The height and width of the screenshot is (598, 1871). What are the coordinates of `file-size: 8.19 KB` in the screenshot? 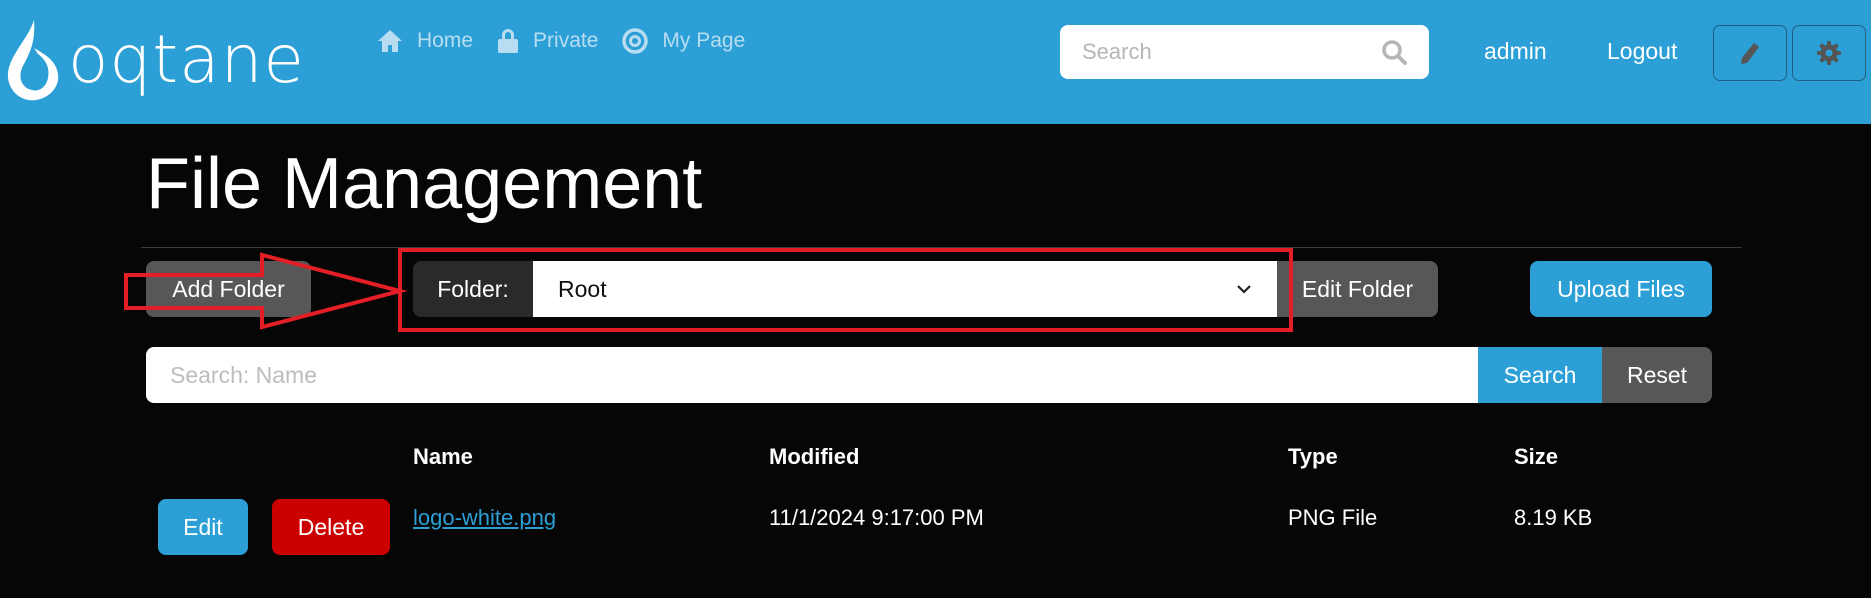 It's located at (1553, 517).